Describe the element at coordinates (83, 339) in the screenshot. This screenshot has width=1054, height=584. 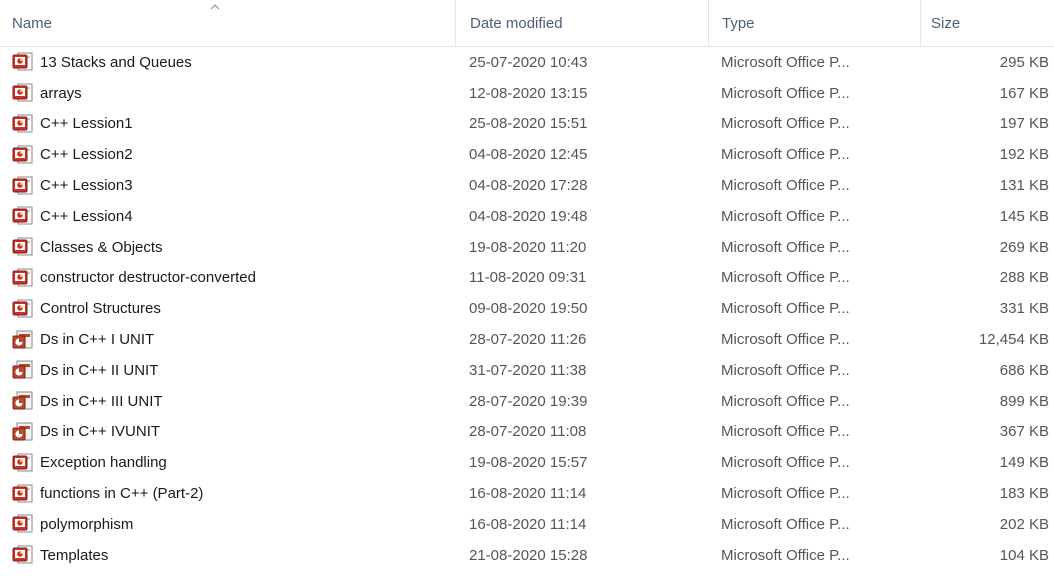
I see `file-name-cell: Ds in C++ I UNIT` at that location.